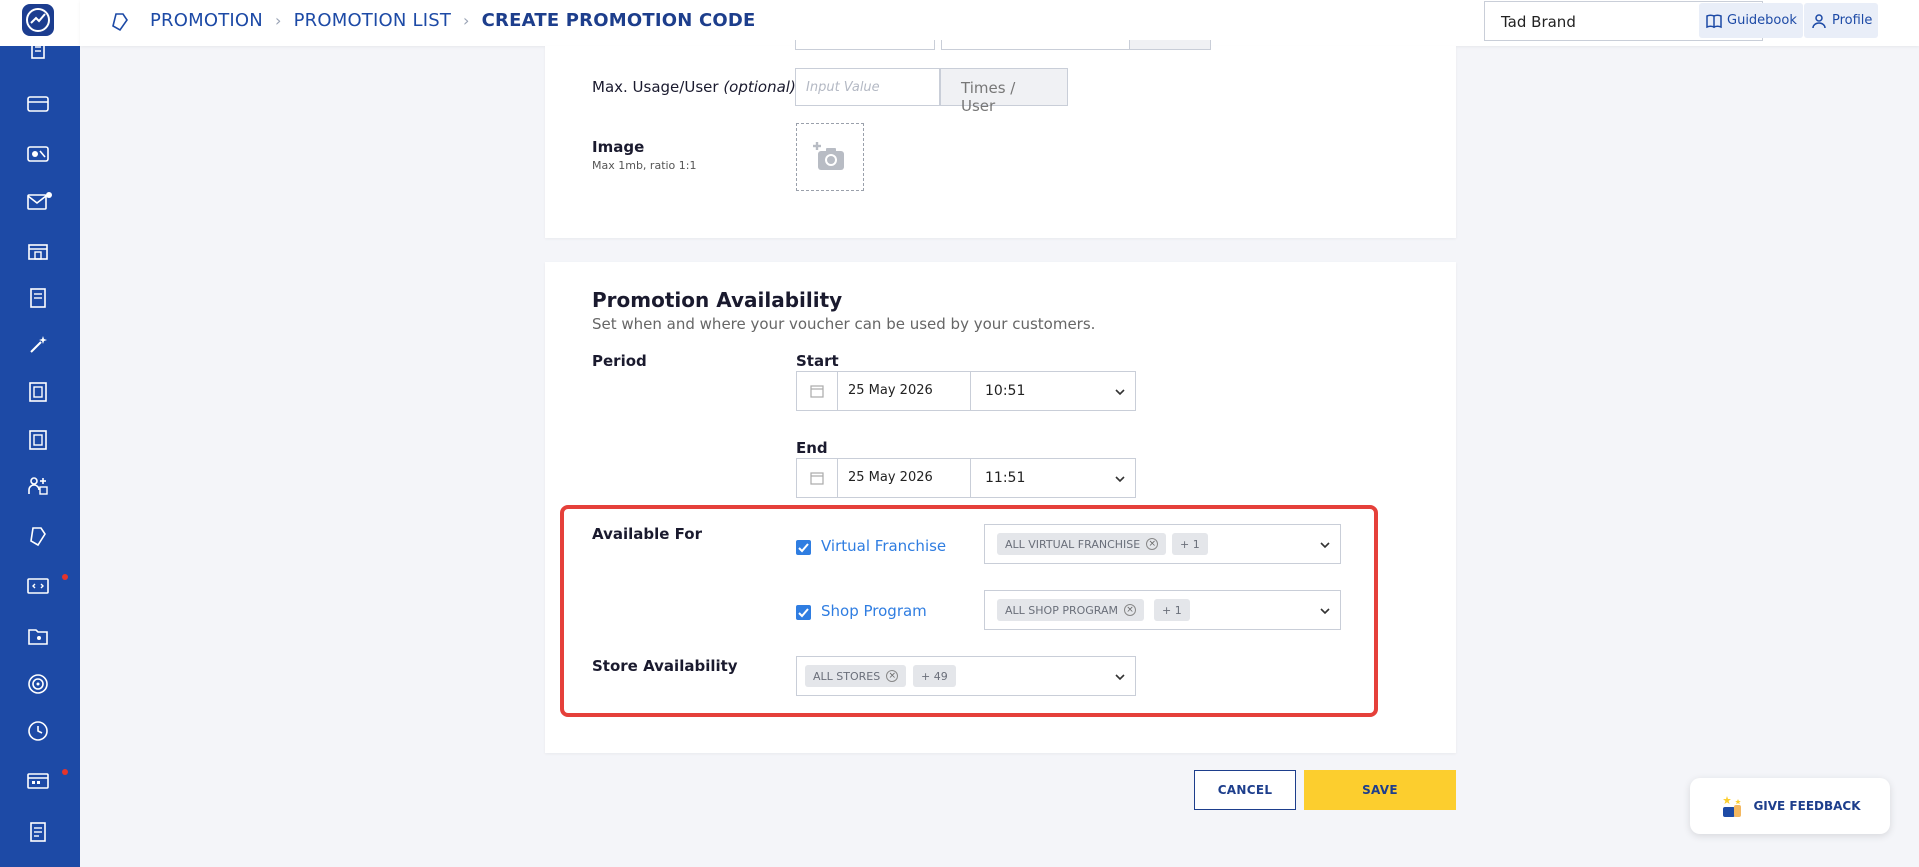 This screenshot has height=867, width=1919. I want to click on end-time-select: 11:51, so click(1053, 478).